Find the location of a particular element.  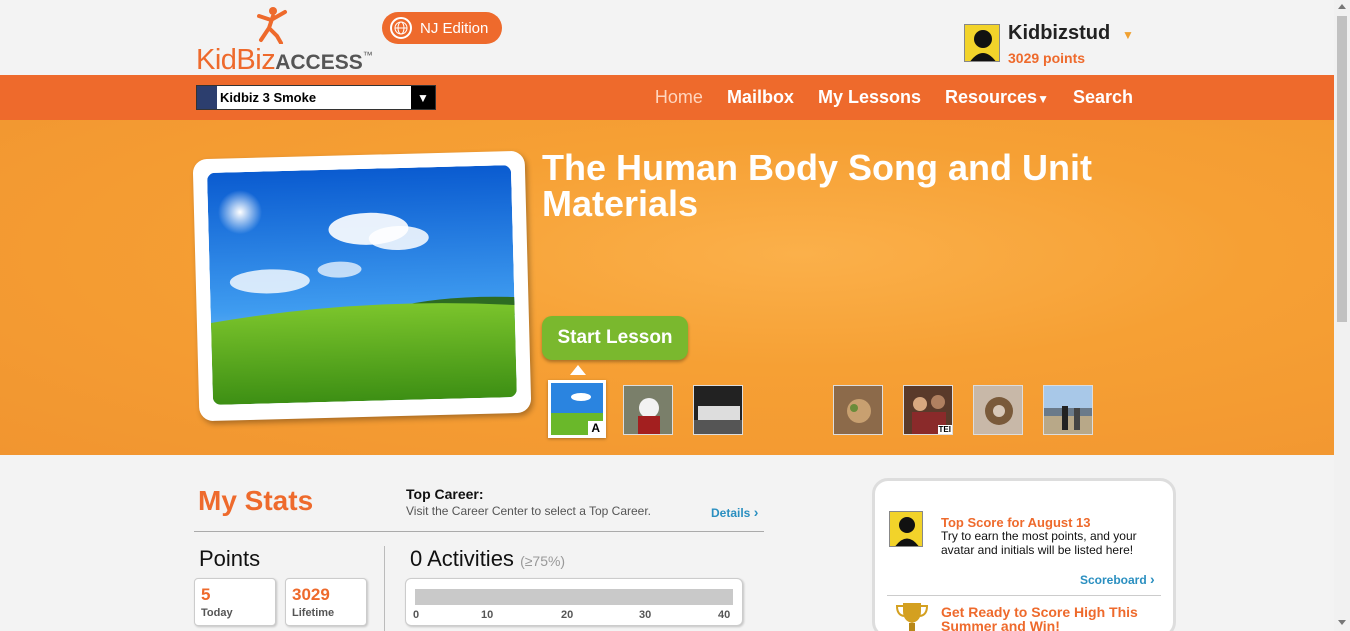

tick-10: 10 is located at coordinates (487, 615).